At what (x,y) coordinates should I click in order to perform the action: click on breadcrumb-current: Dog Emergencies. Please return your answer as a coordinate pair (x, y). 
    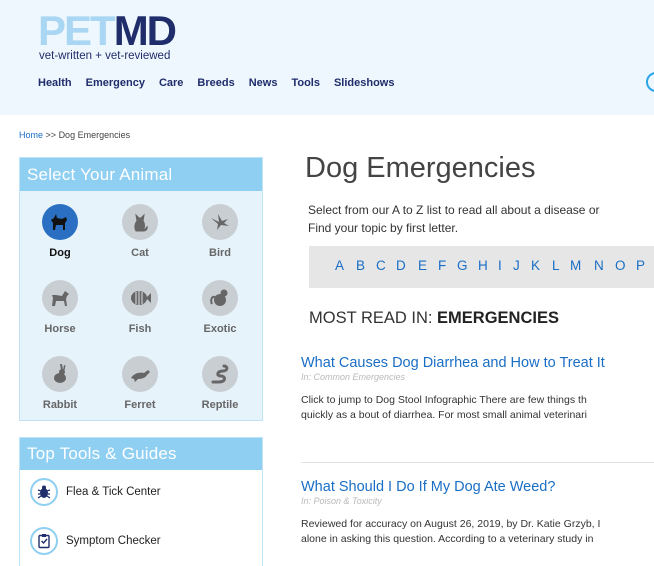
    Looking at the image, I should click on (94, 135).